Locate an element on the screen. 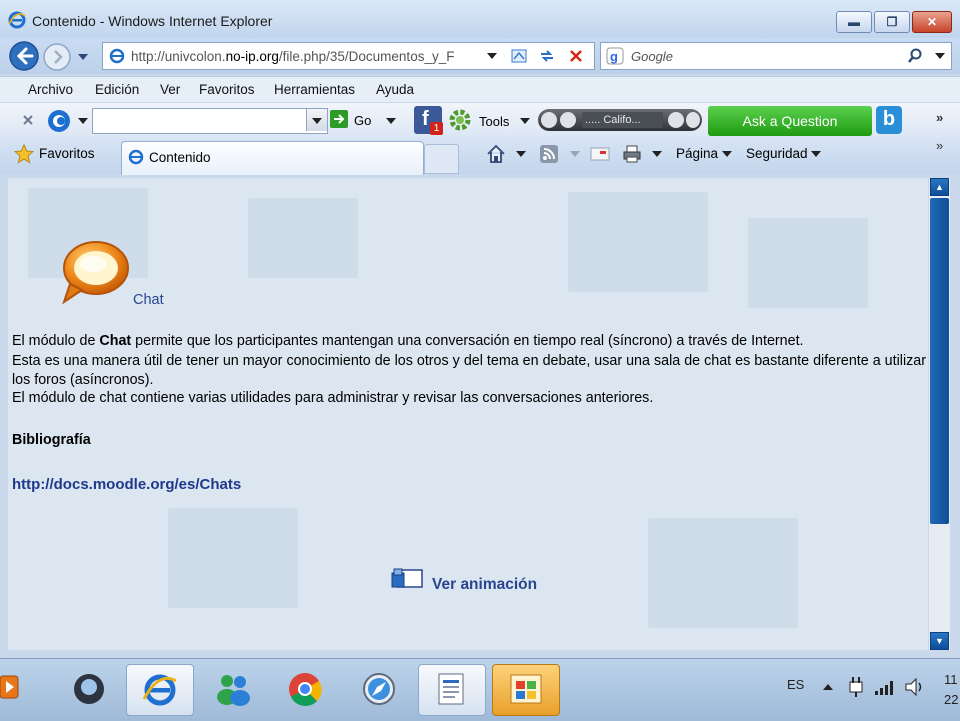  safari-compass-icon is located at coordinates (379, 689).